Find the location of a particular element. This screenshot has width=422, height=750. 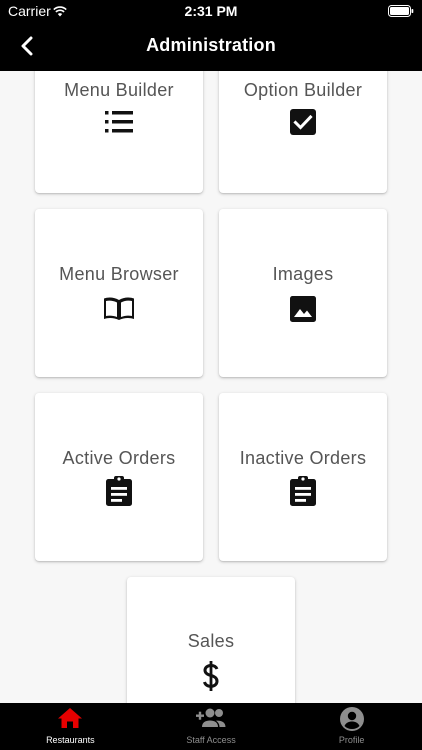

images-card: Images is located at coordinates (303, 293).